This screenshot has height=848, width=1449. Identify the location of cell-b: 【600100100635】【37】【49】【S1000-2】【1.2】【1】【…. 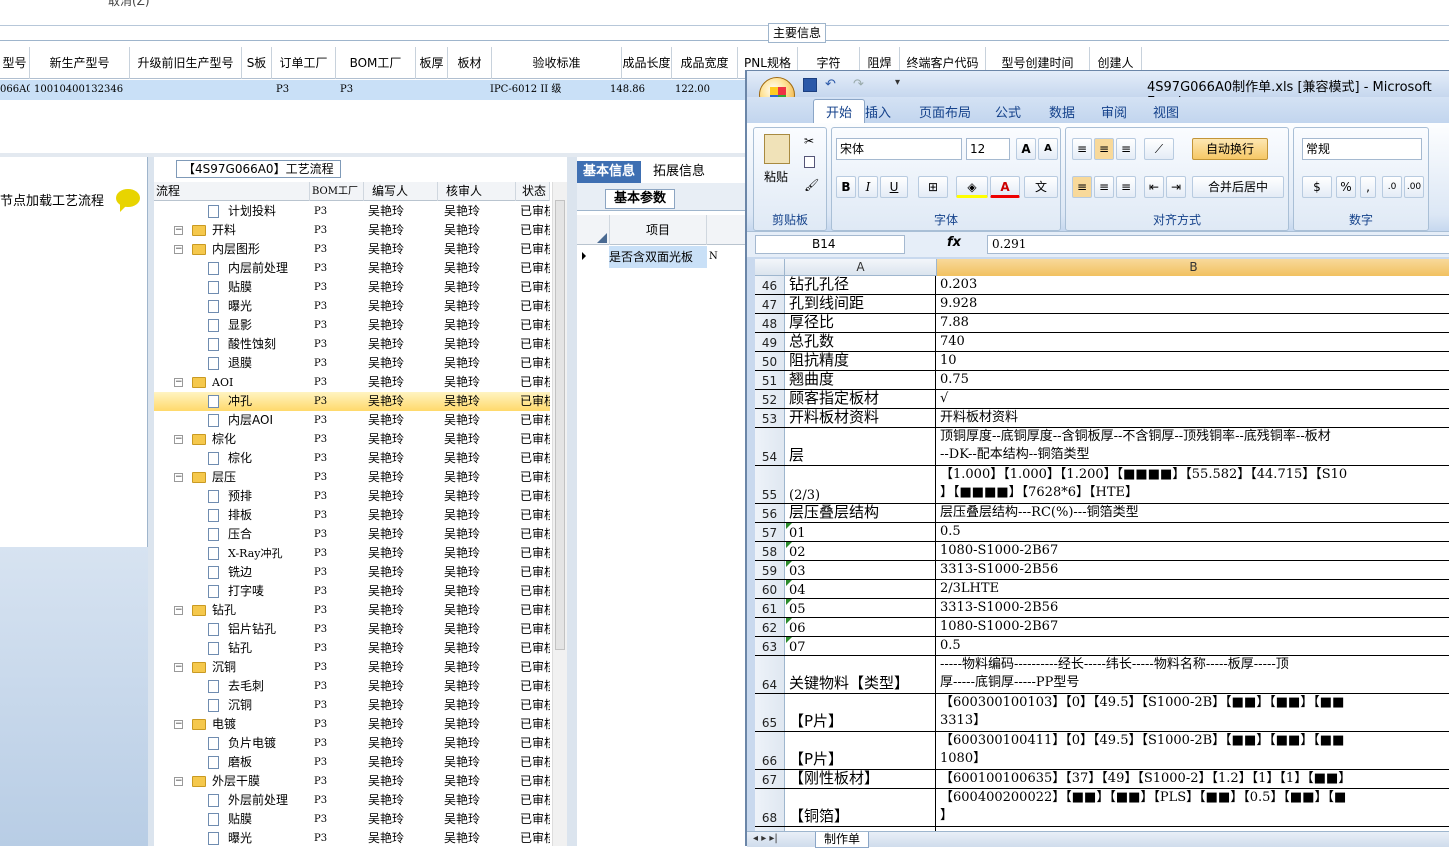
(1193, 779).